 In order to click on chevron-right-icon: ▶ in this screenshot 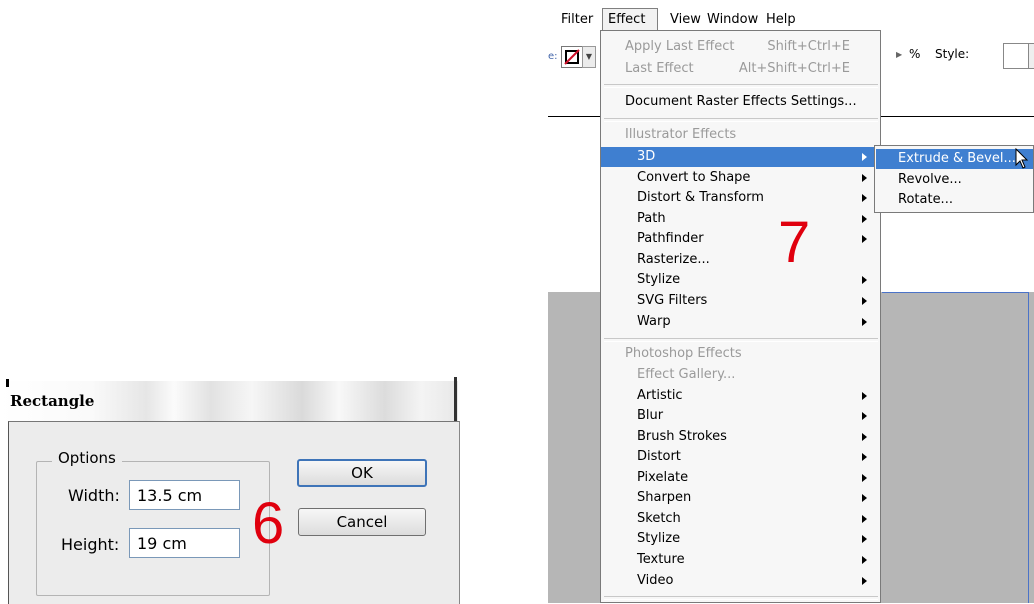, I will do `click(899, 54)`.